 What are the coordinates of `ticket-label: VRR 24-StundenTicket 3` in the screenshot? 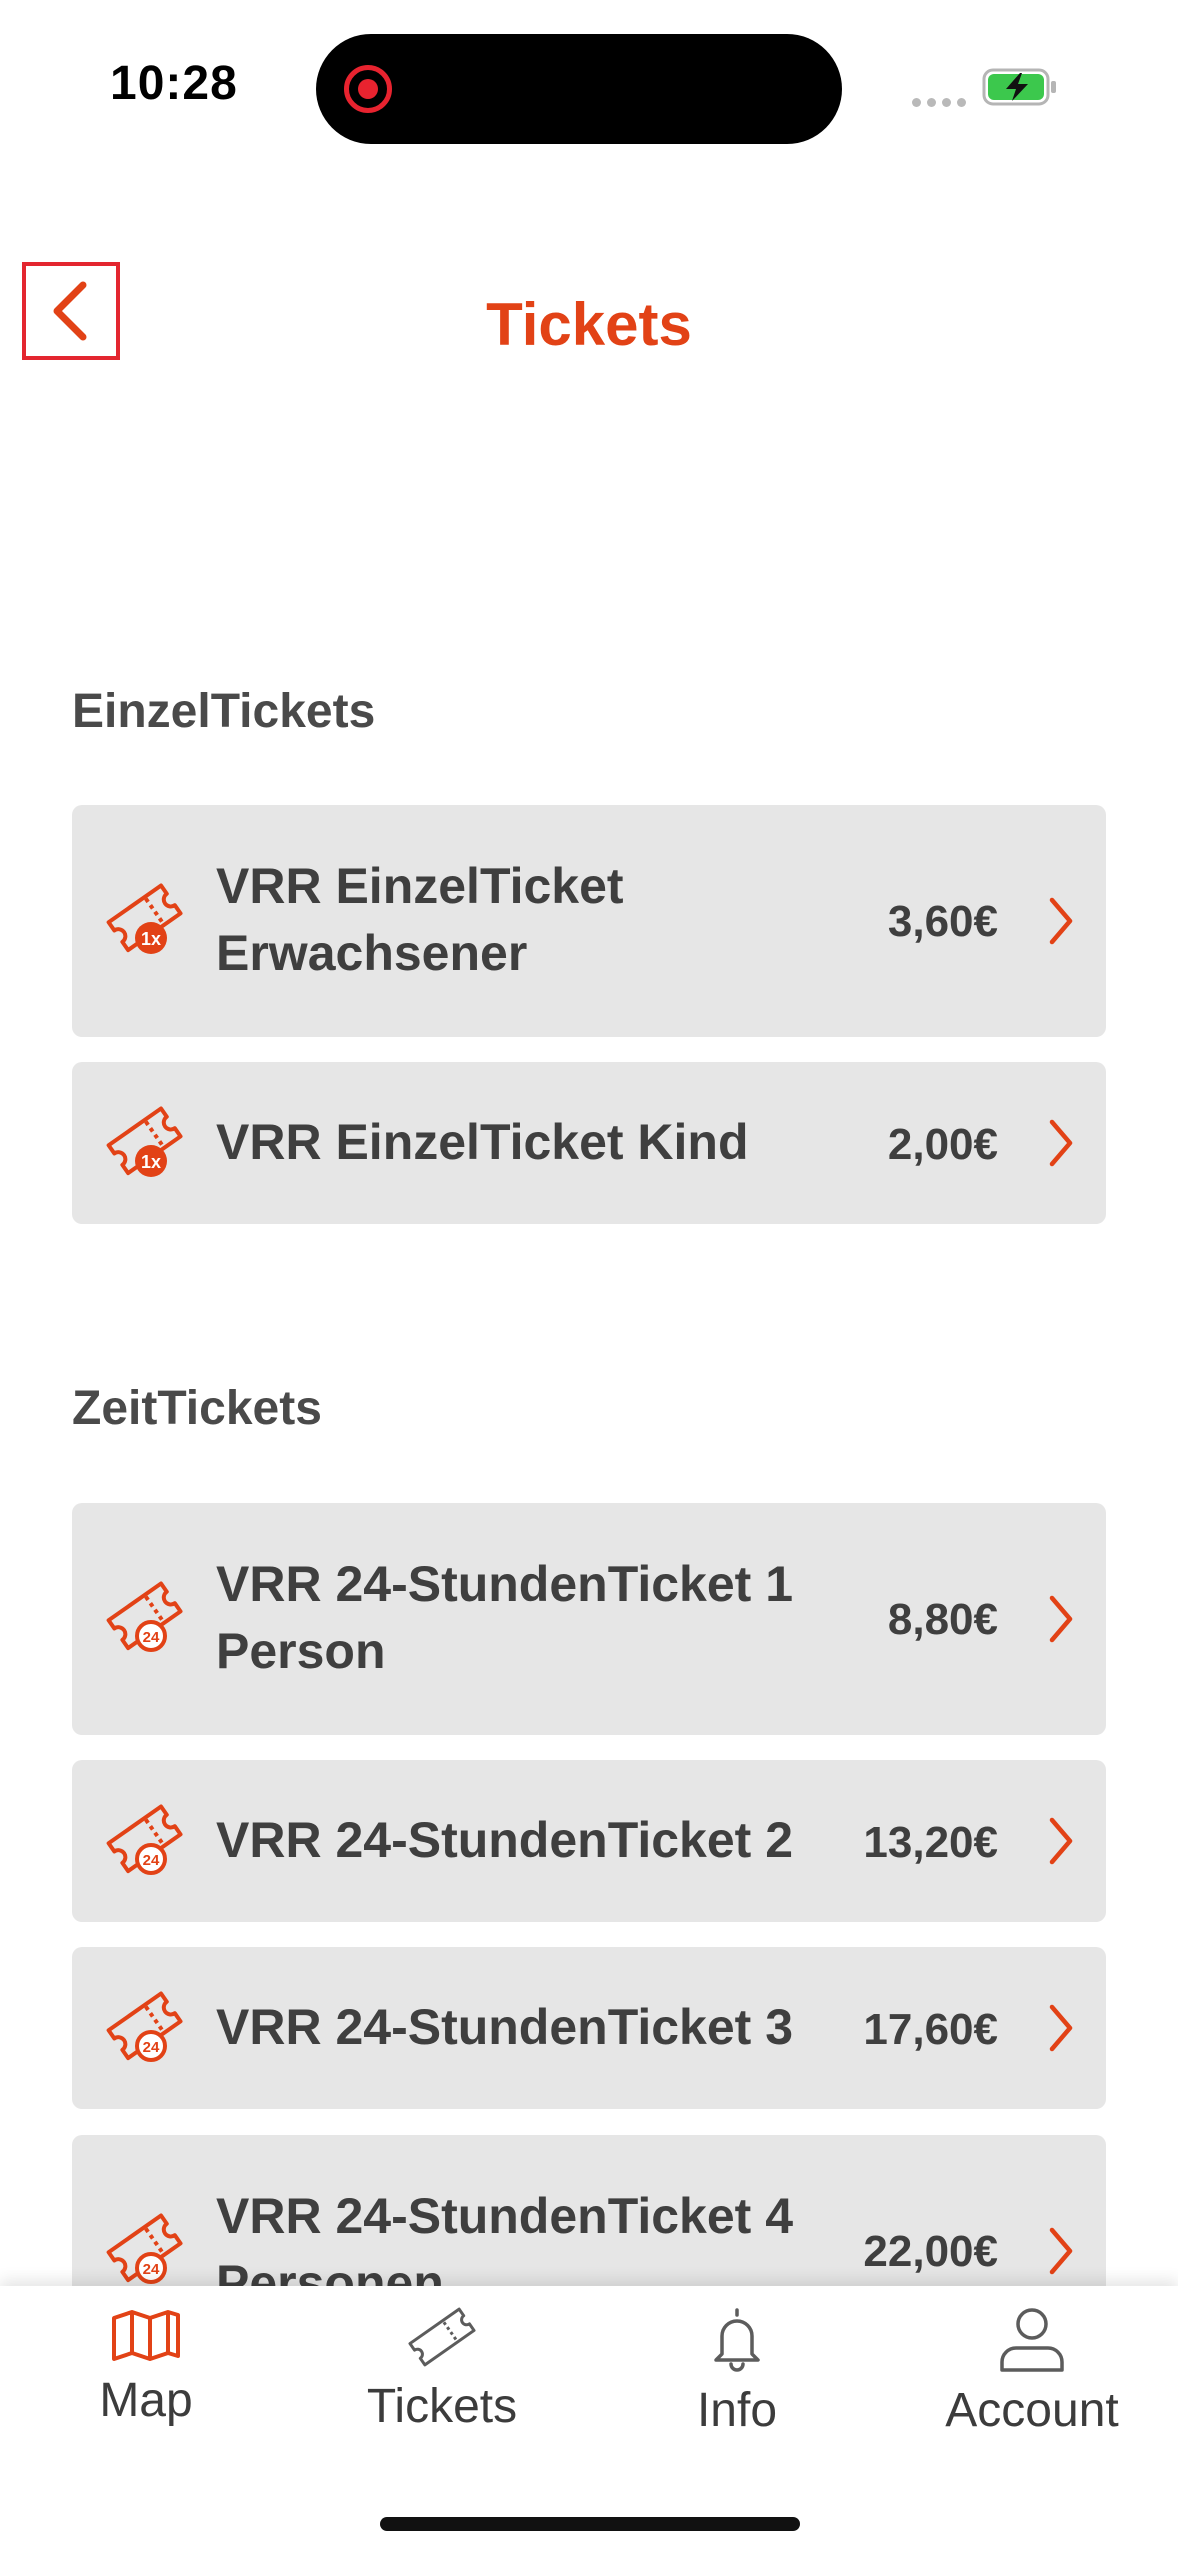 It's located at (505, 2027).